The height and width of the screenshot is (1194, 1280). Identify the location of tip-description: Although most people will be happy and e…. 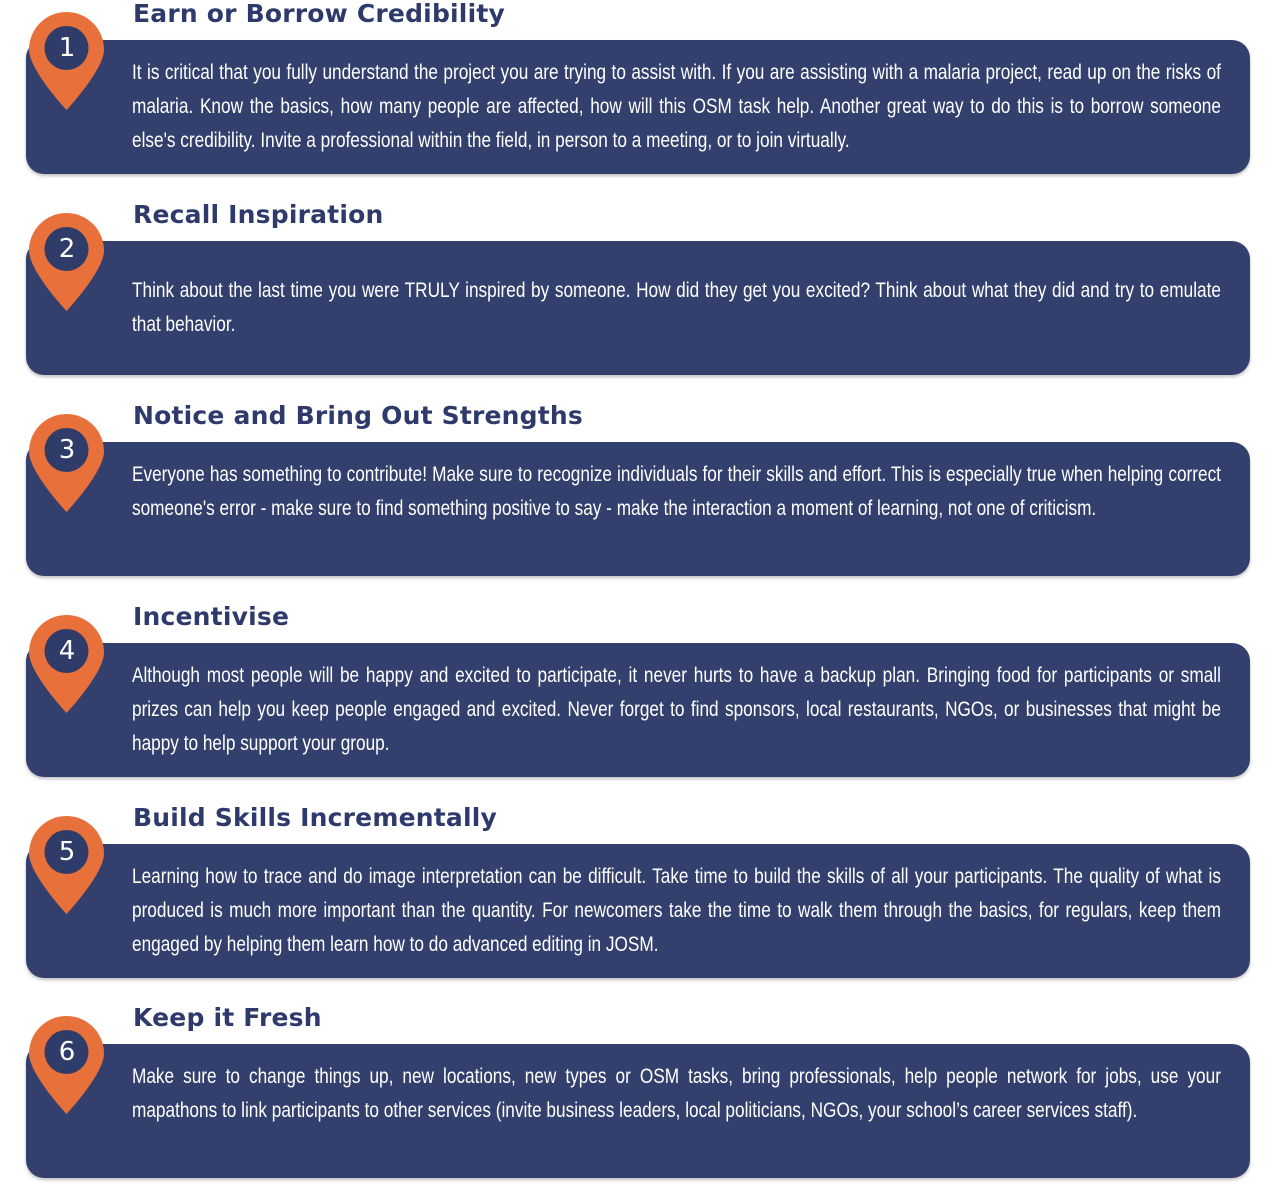
(676, 709).